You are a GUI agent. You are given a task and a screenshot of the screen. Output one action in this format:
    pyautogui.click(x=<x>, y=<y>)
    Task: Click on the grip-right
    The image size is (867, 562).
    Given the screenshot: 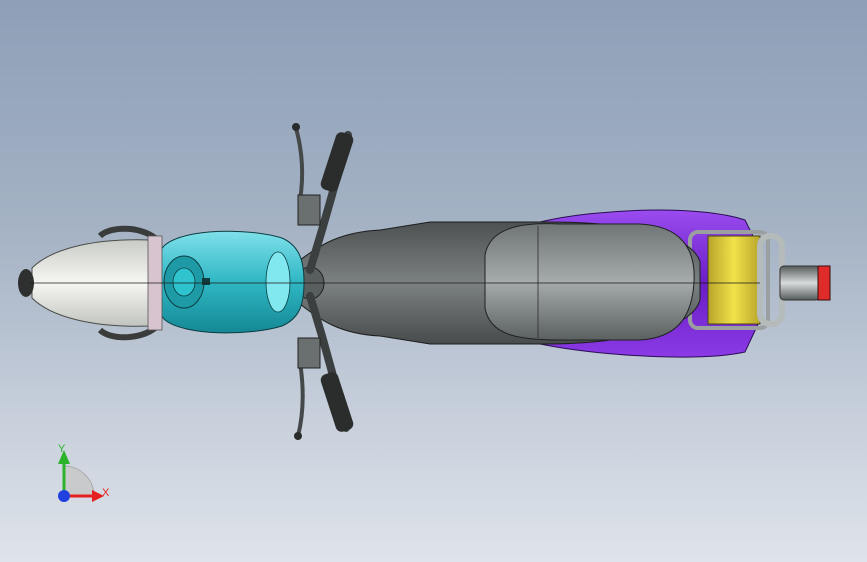 What is the action you would take?
    pyautogui.click(x=337, y=402)
    